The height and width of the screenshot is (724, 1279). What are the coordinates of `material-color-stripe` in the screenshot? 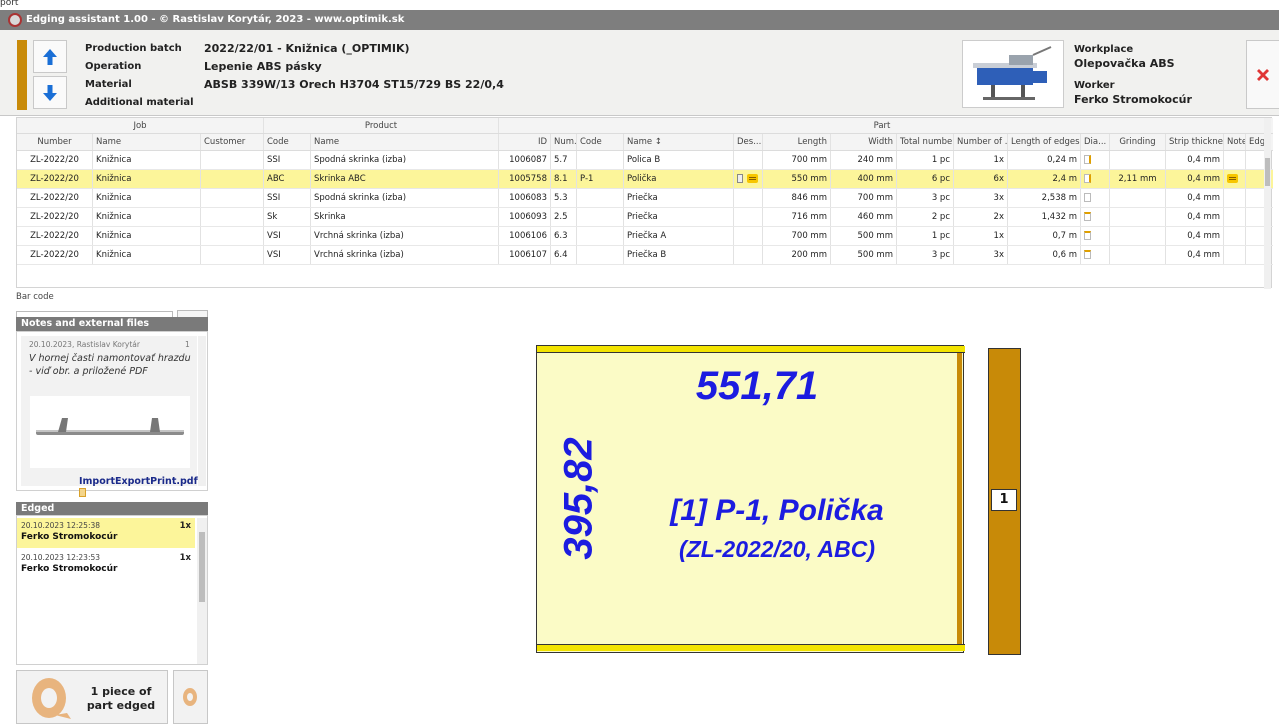 It's located at (22, 75).